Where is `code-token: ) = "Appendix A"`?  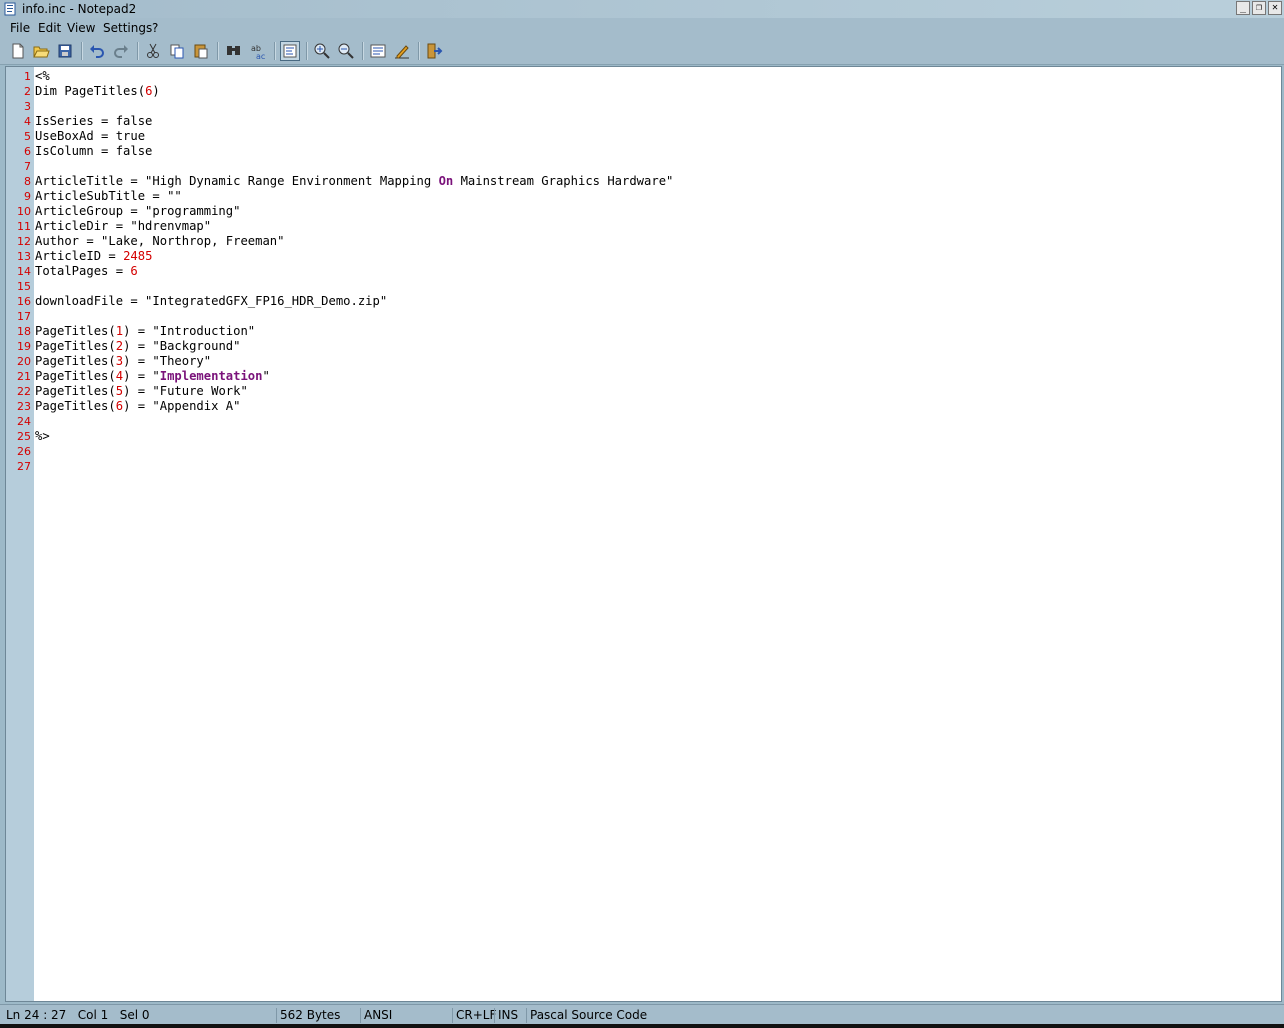 code-token: ) = "Appendix A" is located at coordinates (182, 406).